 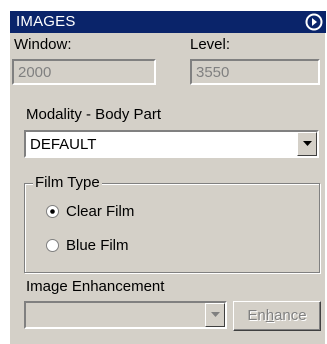 What do you see at coordinates (84, 72) in the screenshot?
I see `window-field: 2000` at bounding box center [84, 72].